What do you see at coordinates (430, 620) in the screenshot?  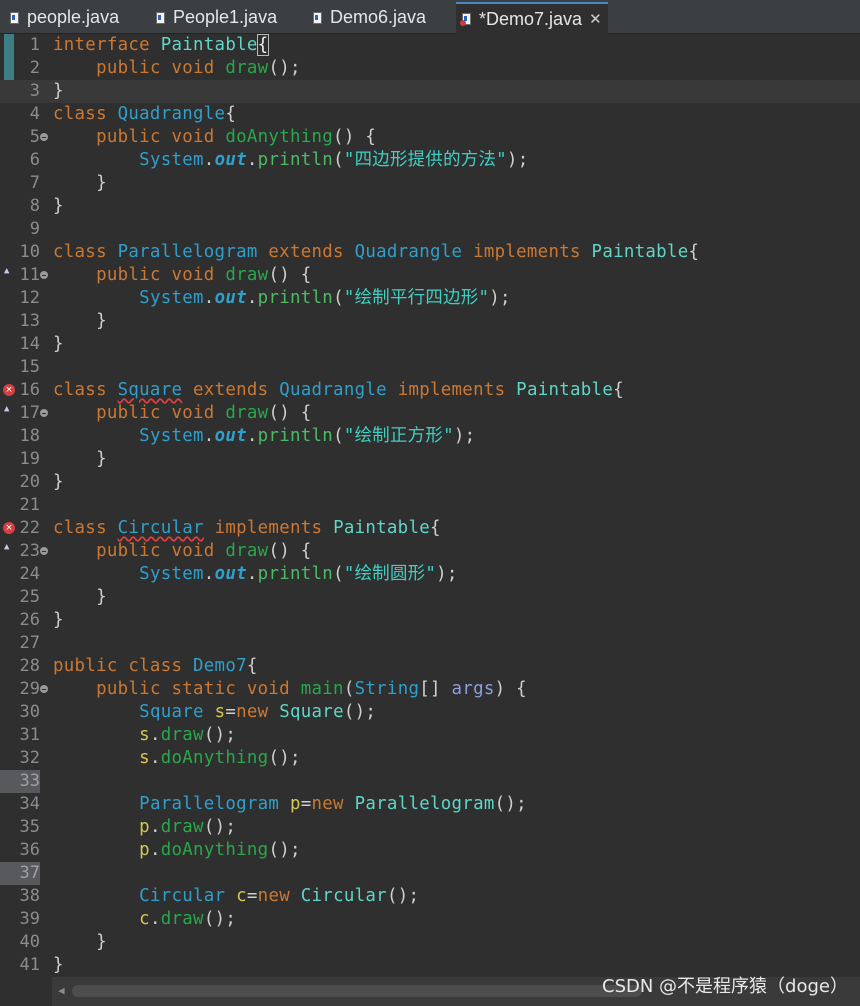 I see `code-line: 26}` at bounding box center [430, 620].